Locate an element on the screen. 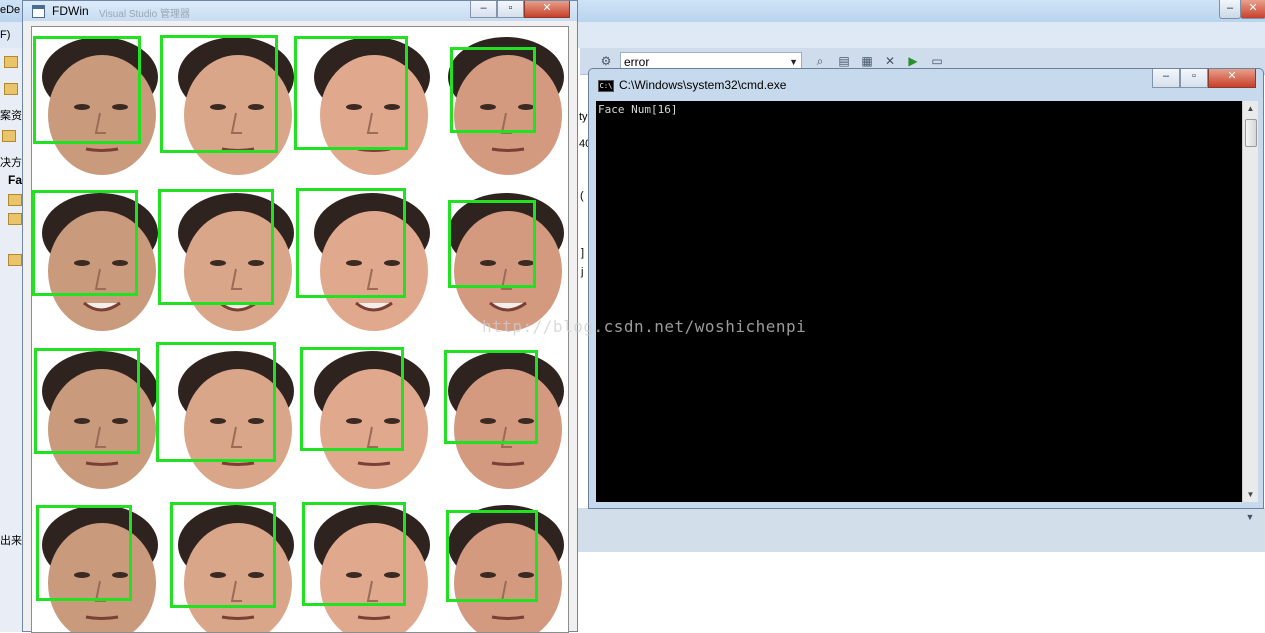  command-window-icon: ▭ is located at coordinates (937, 61).